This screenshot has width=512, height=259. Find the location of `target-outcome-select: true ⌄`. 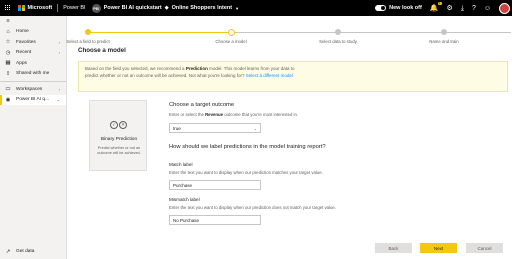

target-outcome-select: true ⌄ is located at coordinates (215, 128).